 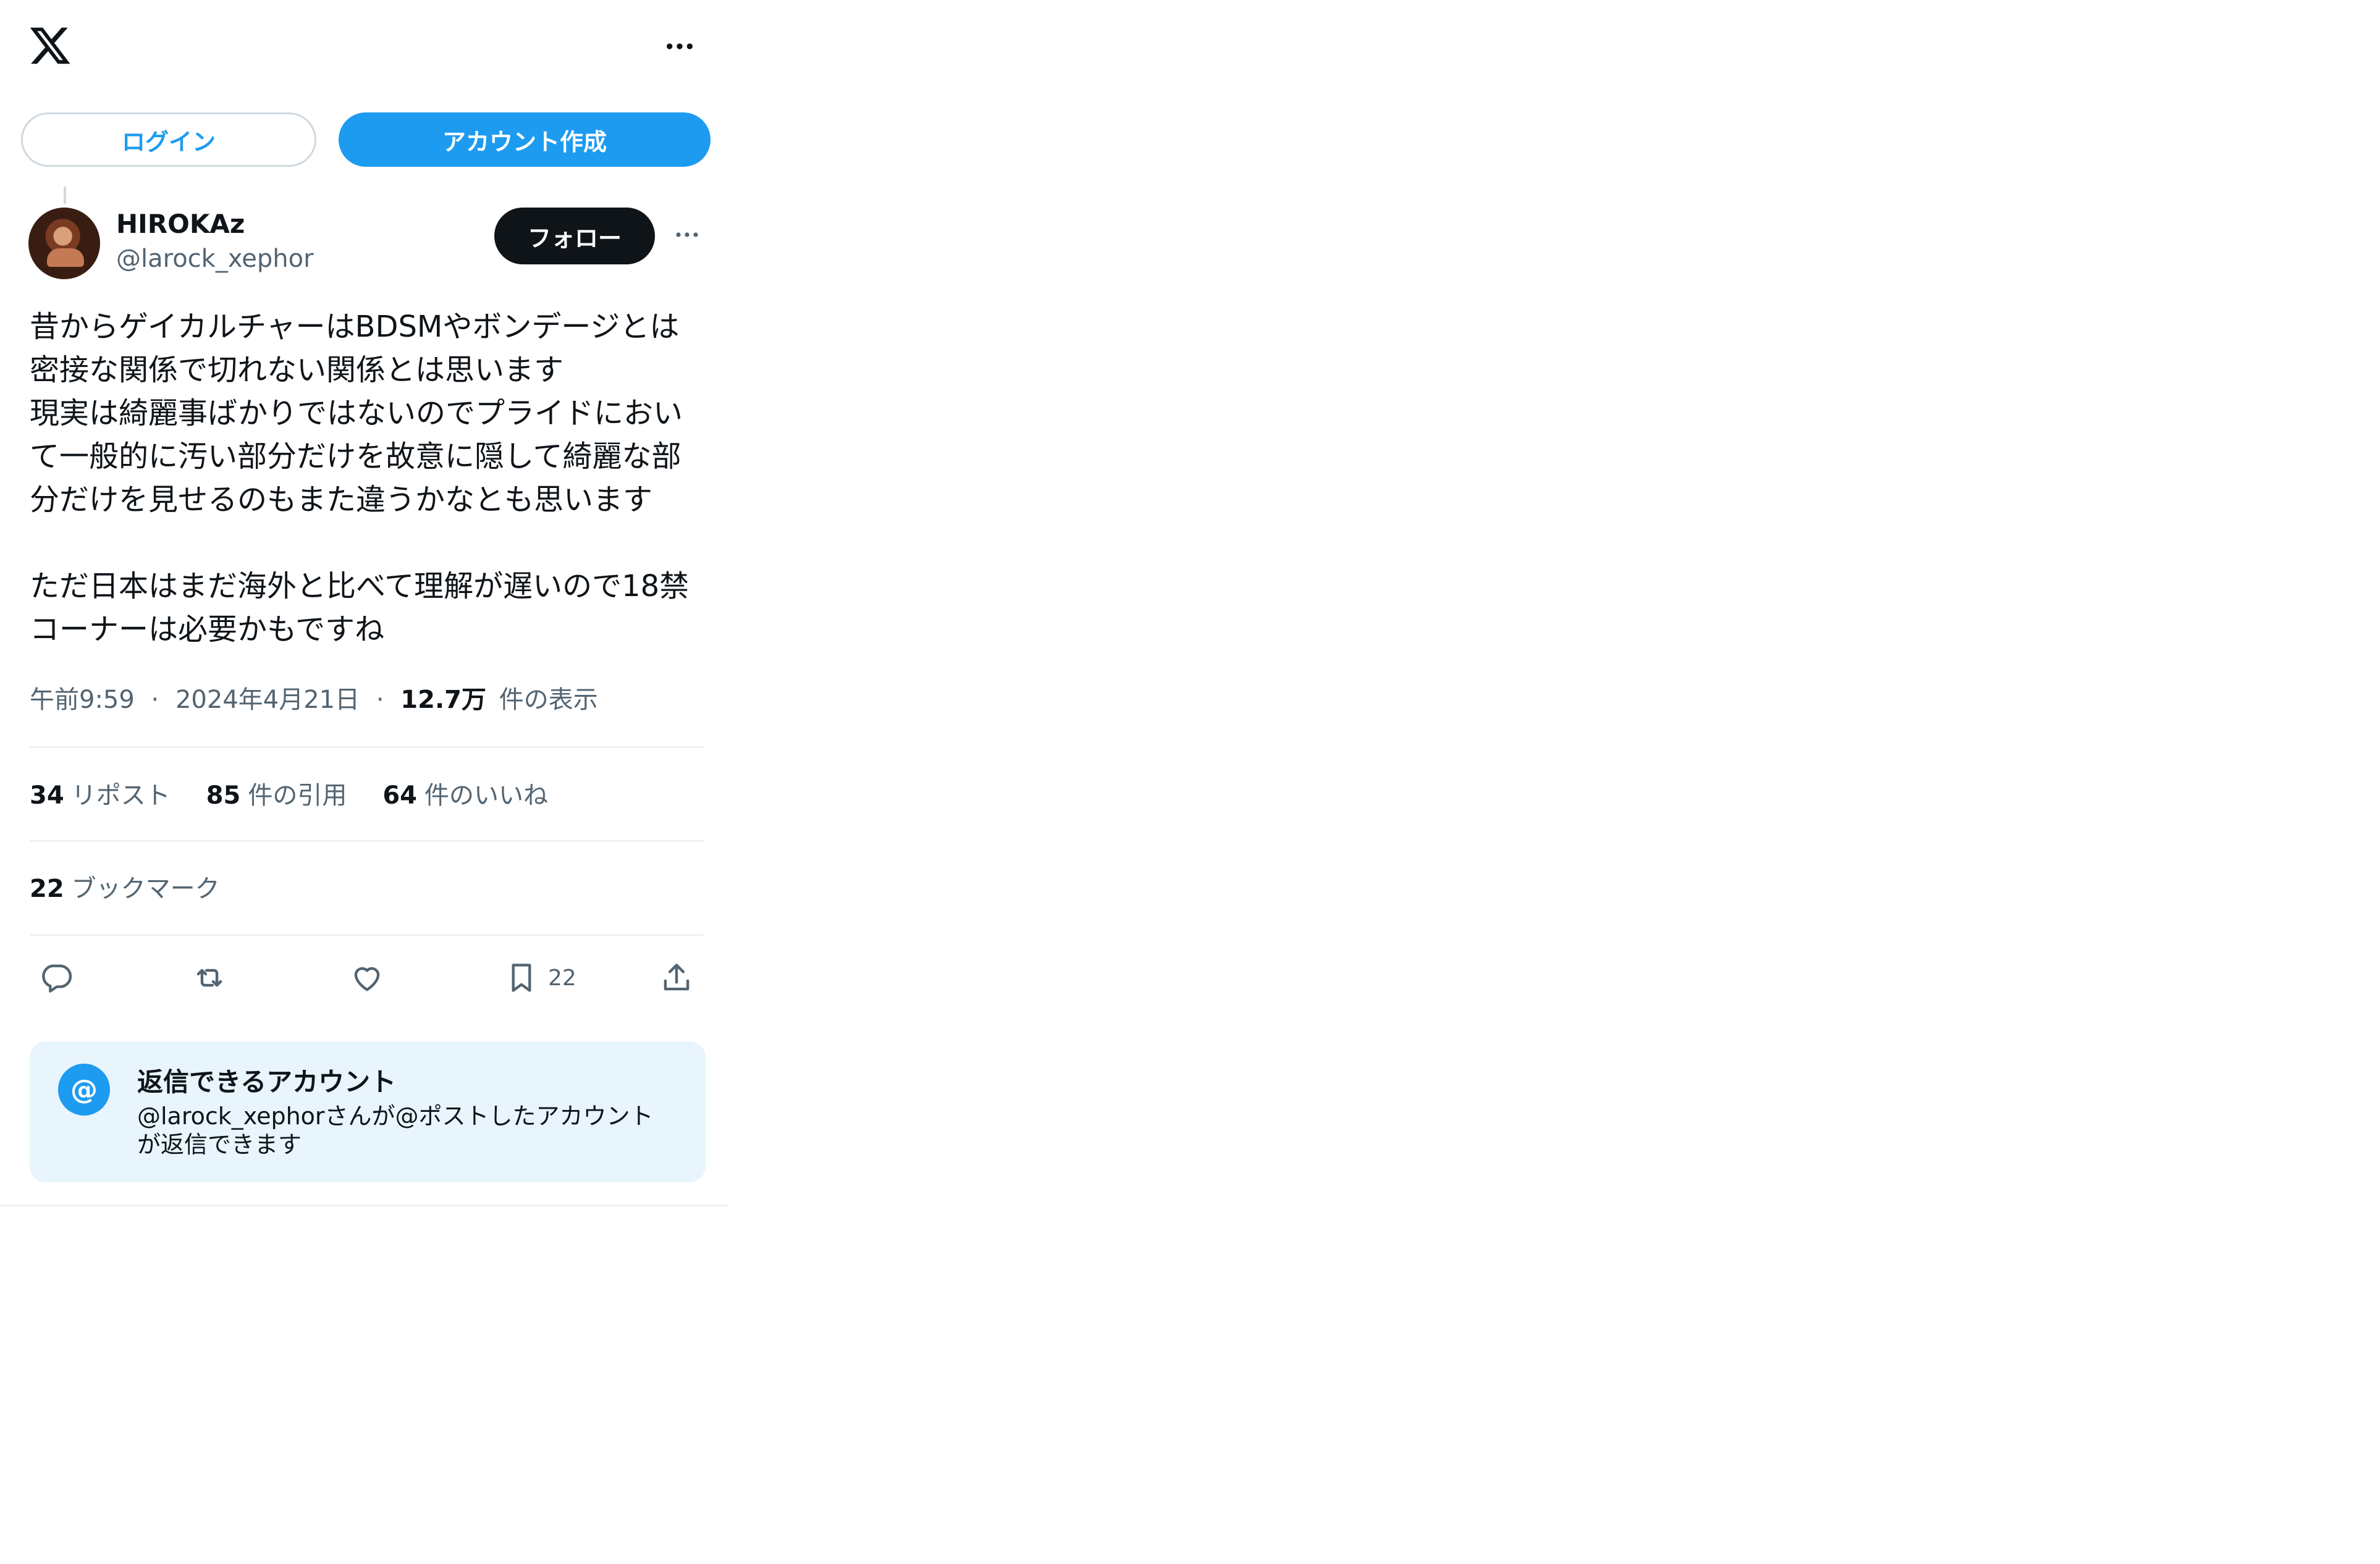 I want to click on views-count: 12.7万, so click(x=443, y=700).